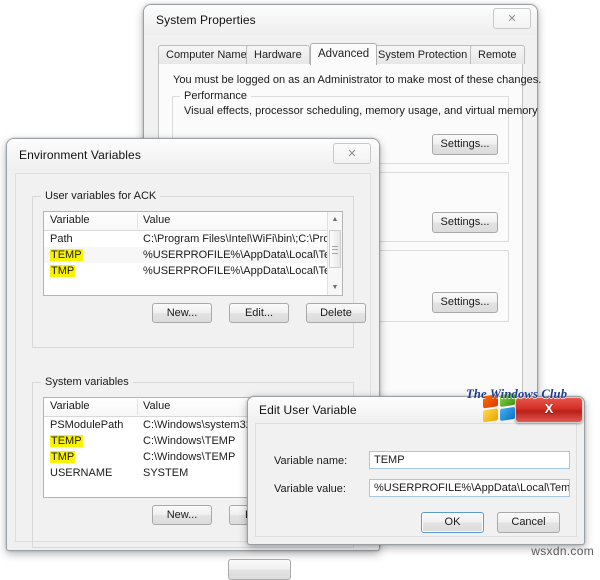 Image resolution: width=600 pixels, height=580 pixels. I want to click on footer-watermark: wsxdn.com, so click(562, 551).